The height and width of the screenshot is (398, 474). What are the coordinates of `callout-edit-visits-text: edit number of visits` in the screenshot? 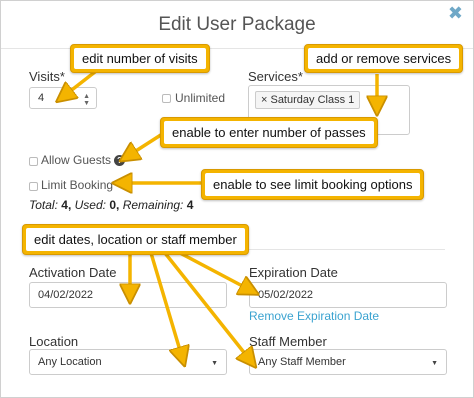 It's located at (140, 58).